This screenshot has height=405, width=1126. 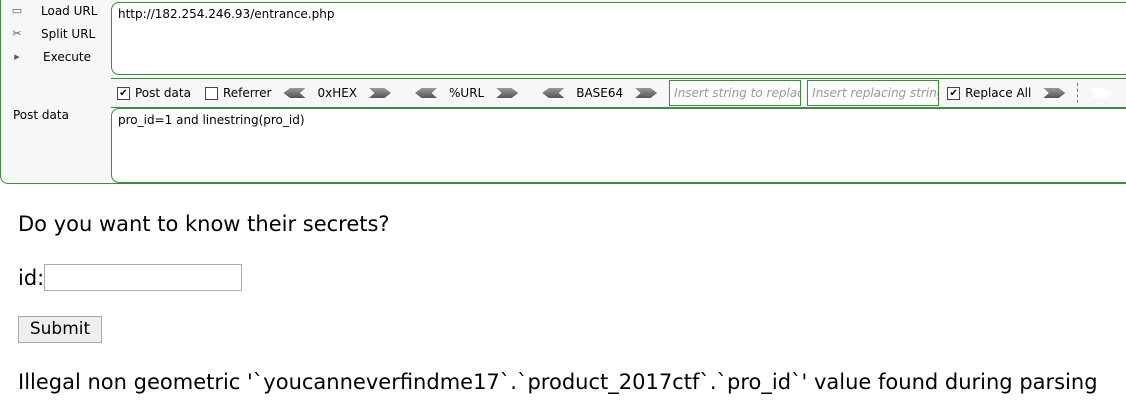 I want to click on next-arrow-icon, so click(x=1101, y=93).